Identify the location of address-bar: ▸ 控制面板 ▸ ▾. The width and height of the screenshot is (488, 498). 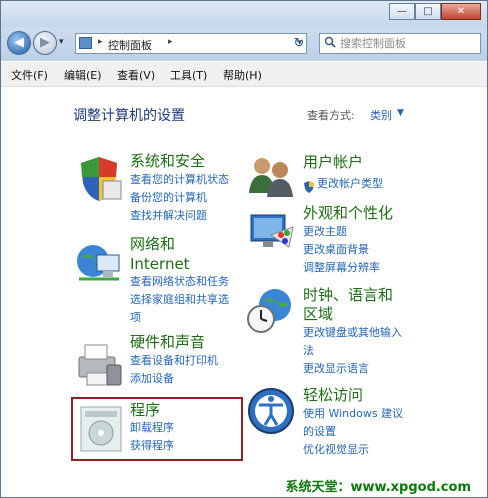
(191, 43).